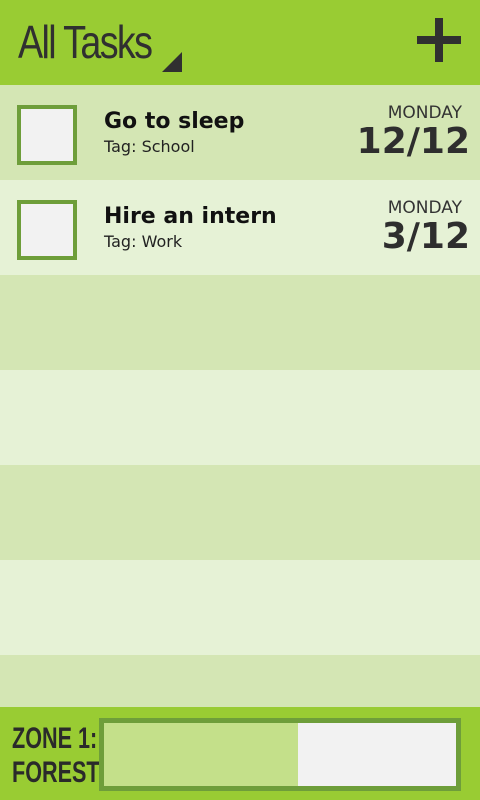 The image size is (480, 800). I want to click on task-row: Go to sleep Tag: School MONDAY 12/12, so click(240, 132).